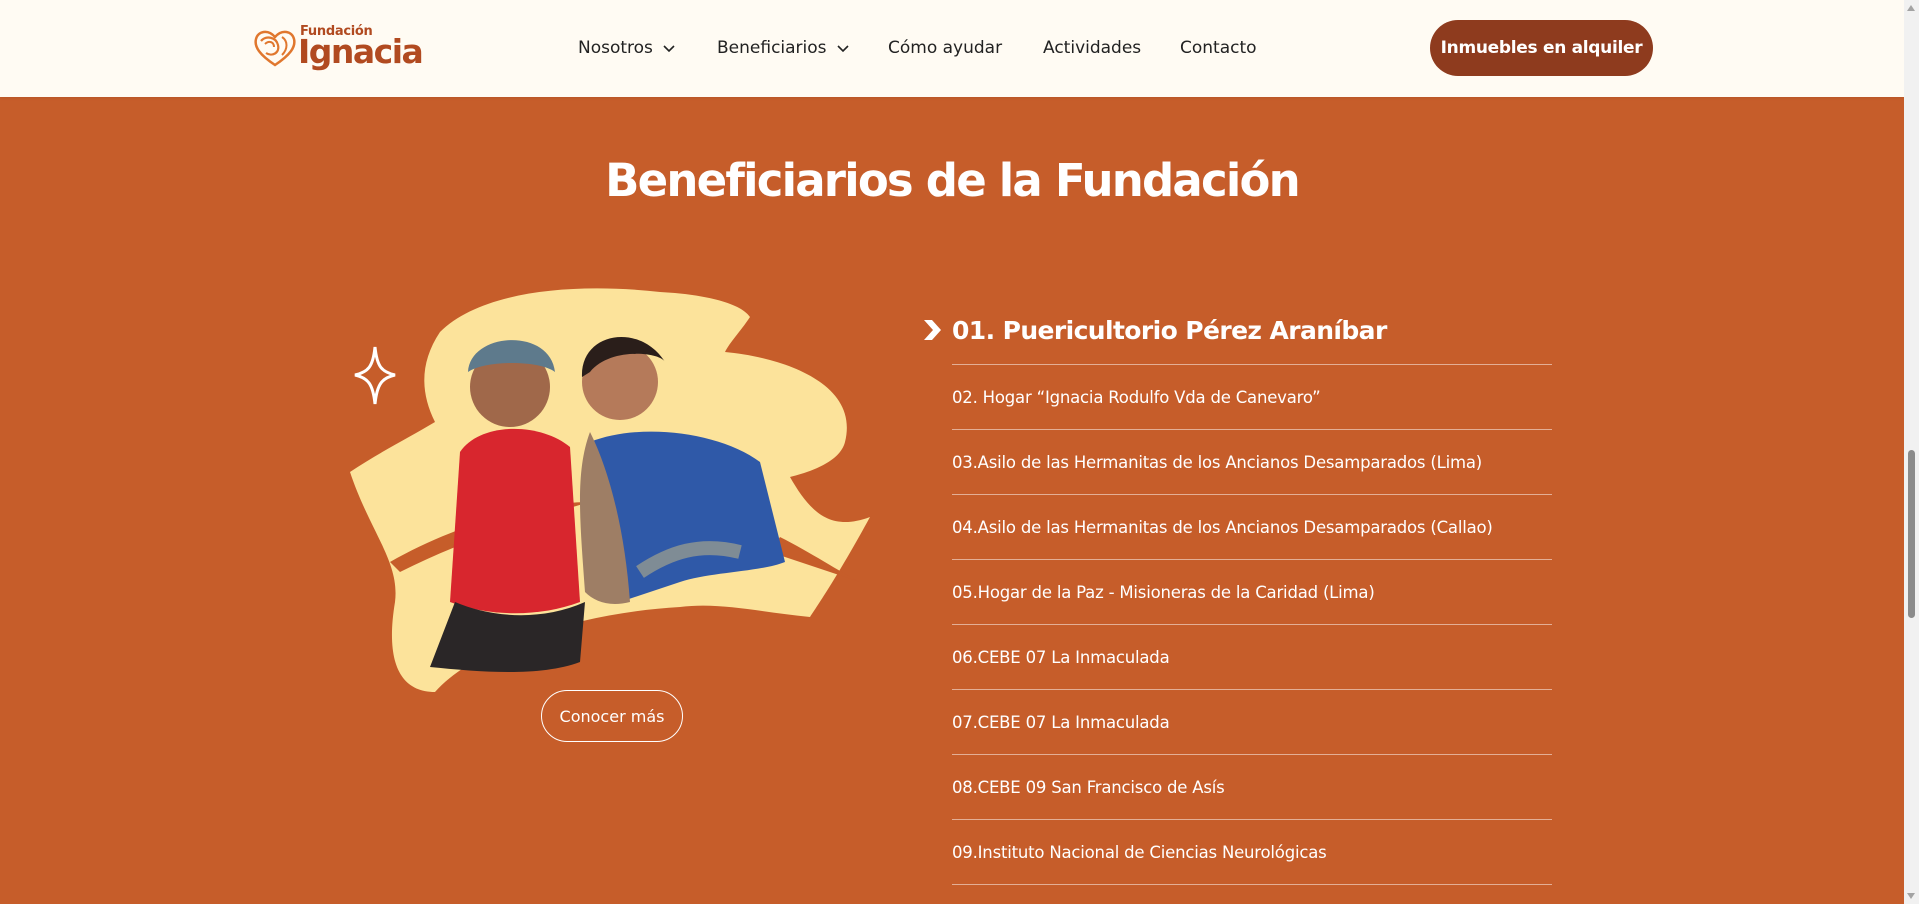 Image resolution: width=1919 pixels, height=904 pixels. Describe the element at coordinates (1252, 722) in the screenshot. I see `list-item: 07.CEBE 07 La Inmaculada` at that location.